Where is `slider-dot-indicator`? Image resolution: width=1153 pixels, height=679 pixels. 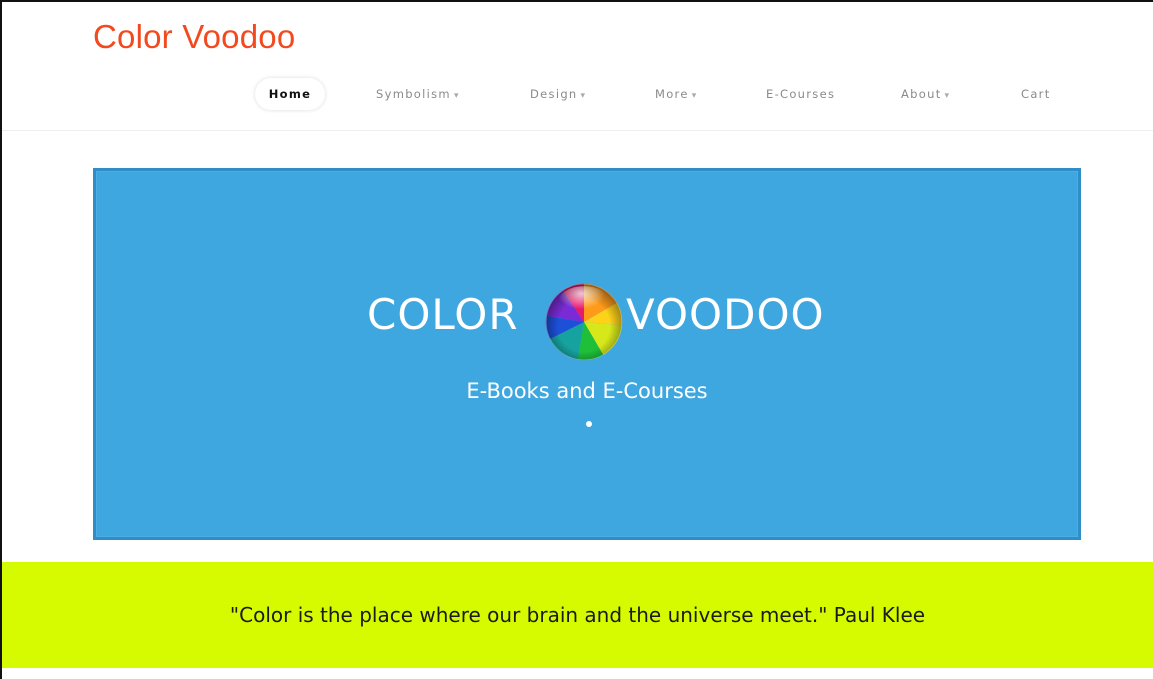
slider-dot-indicator is located at coordinates (589, 424).